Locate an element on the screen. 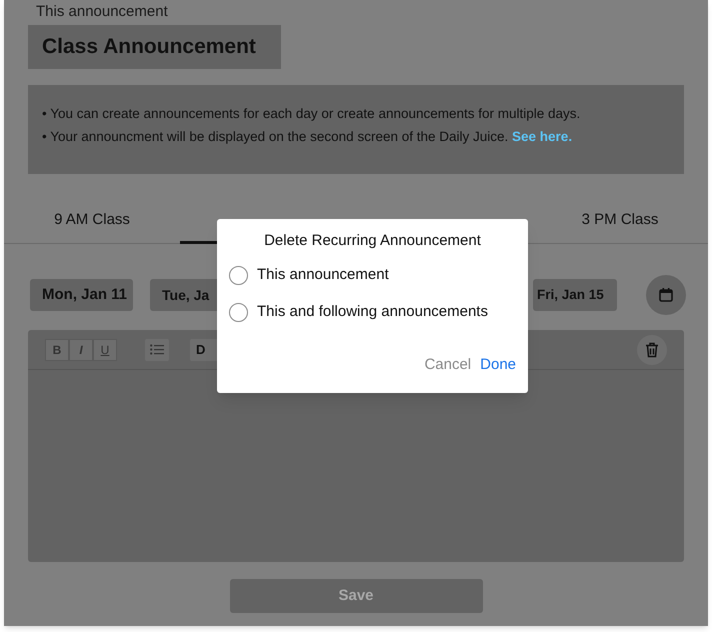 The height and width of the screenshot is (632, 712). dialog-title: Delete Recurring Announcement is located at coordinates (372, 241).